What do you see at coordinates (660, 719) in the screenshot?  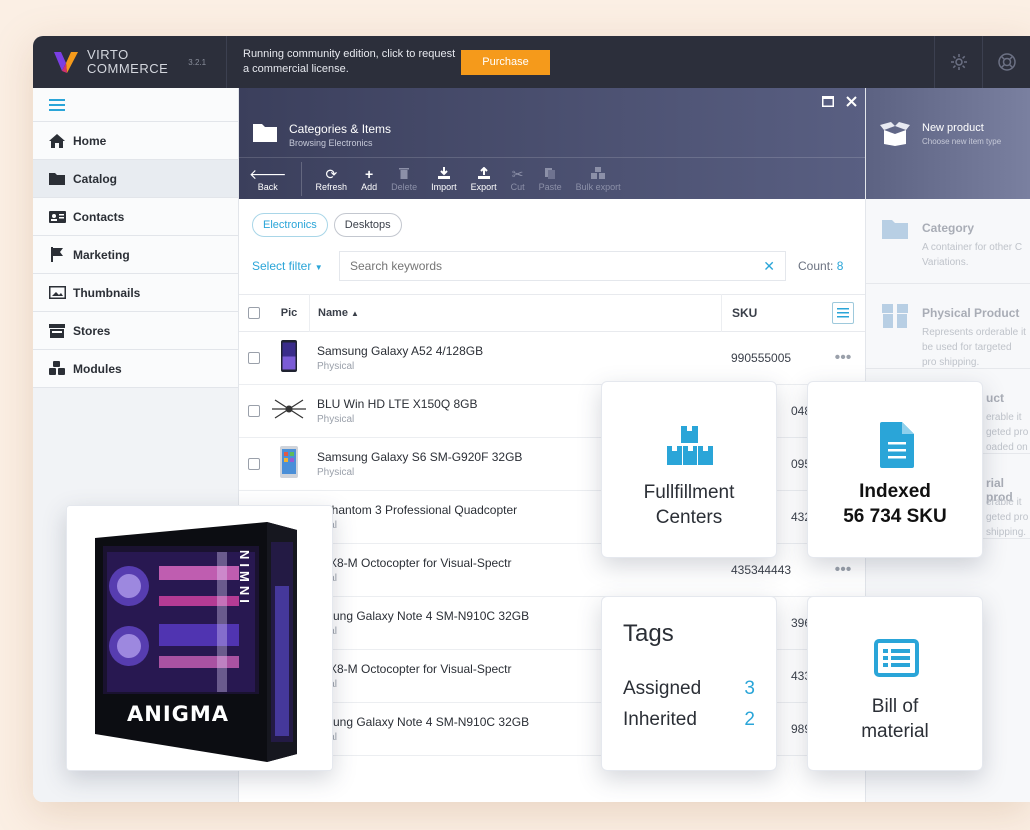 I see `inherited-label: Inherited` at bounding box center [660, 719].